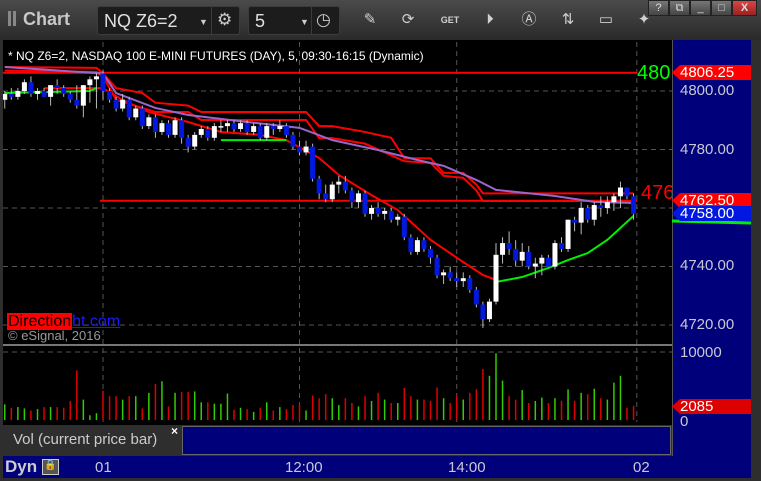  What do you see at coordinates (85, 439) in the screenshot?
I see `study-legend-label: Vol (current price bar)` at bounding box center [85, 439].